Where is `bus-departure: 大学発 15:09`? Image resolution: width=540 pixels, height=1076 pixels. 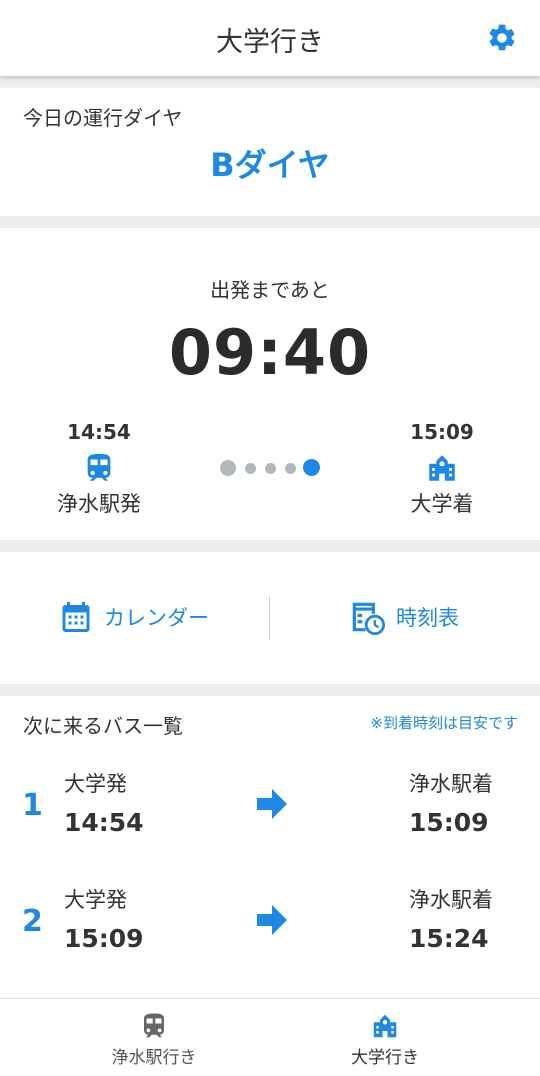 bus-departure: 大学発 15:09 is located at coordinates (104, 918).